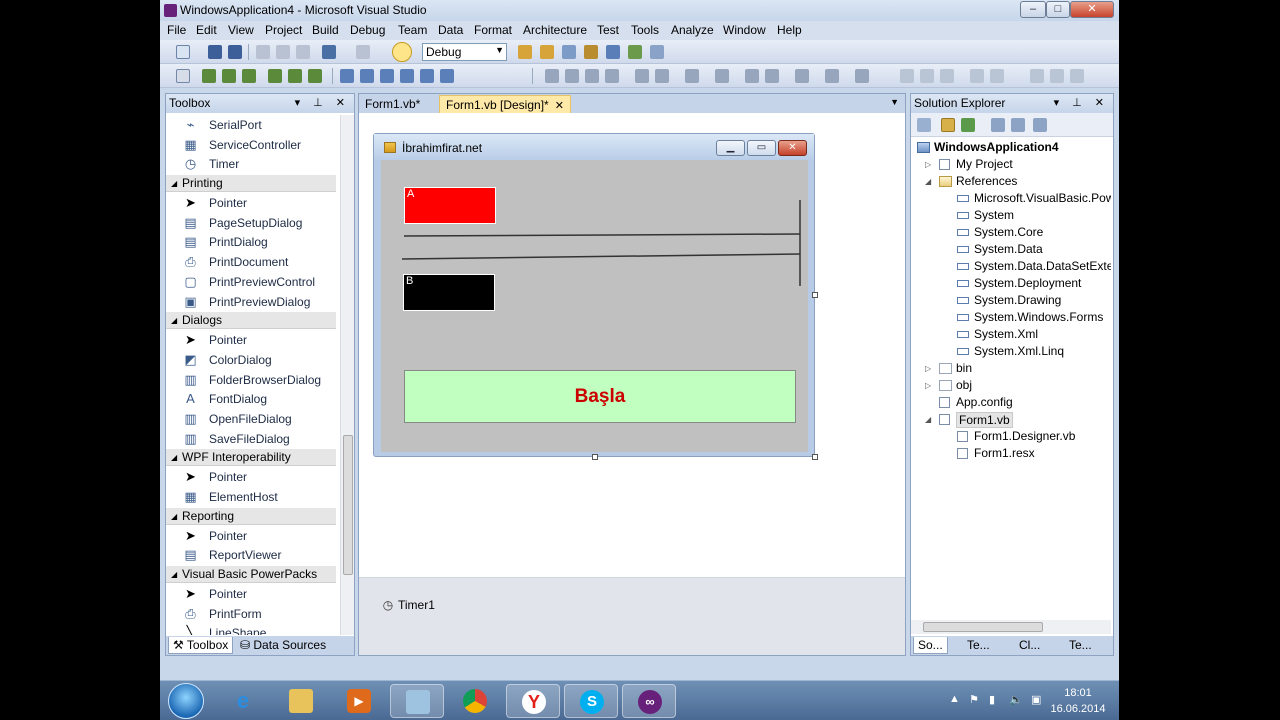 The height and width of the screenshot is (720, 1280). What do you see at coordinates (992, 699) in the screenshot?
I see `network-icon: ▮` at bounding box center [992, 699].